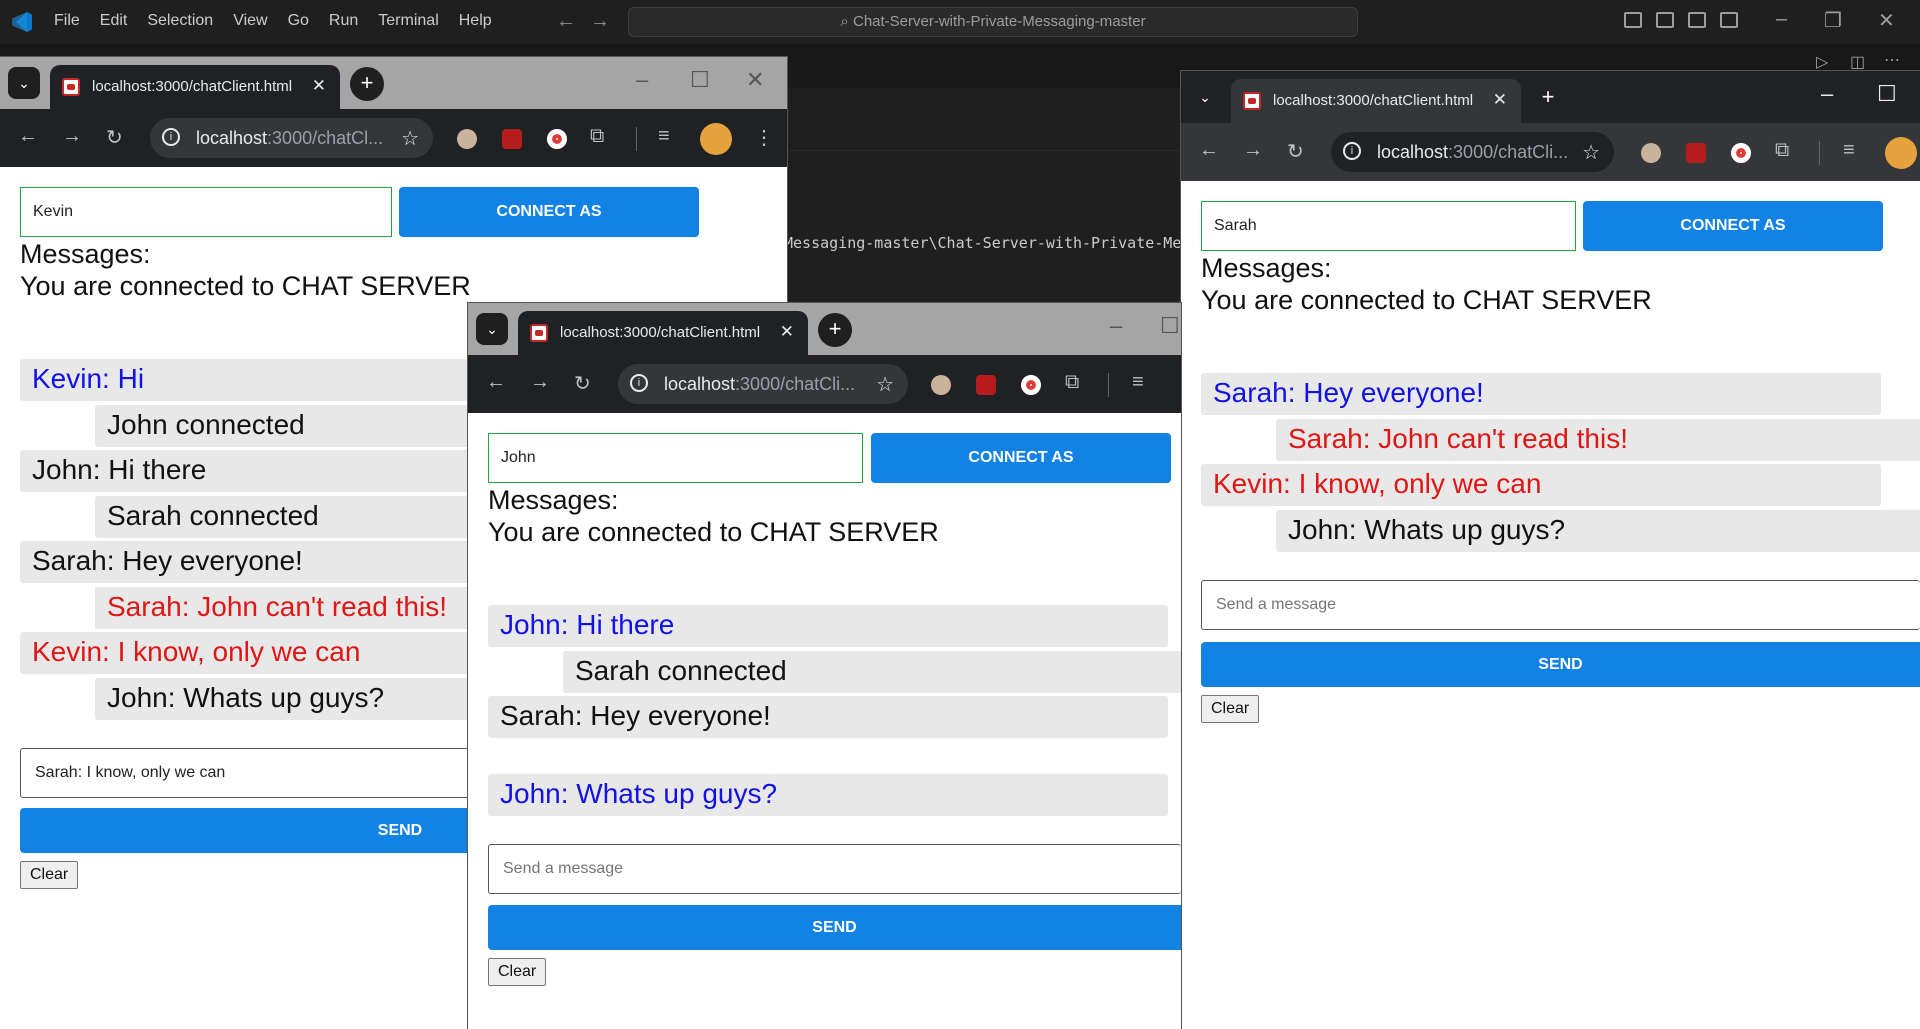 Image resolution: width=1920 pixels, height=1029 pixels. I want to click on menu-go: Go, so click(298, 21).